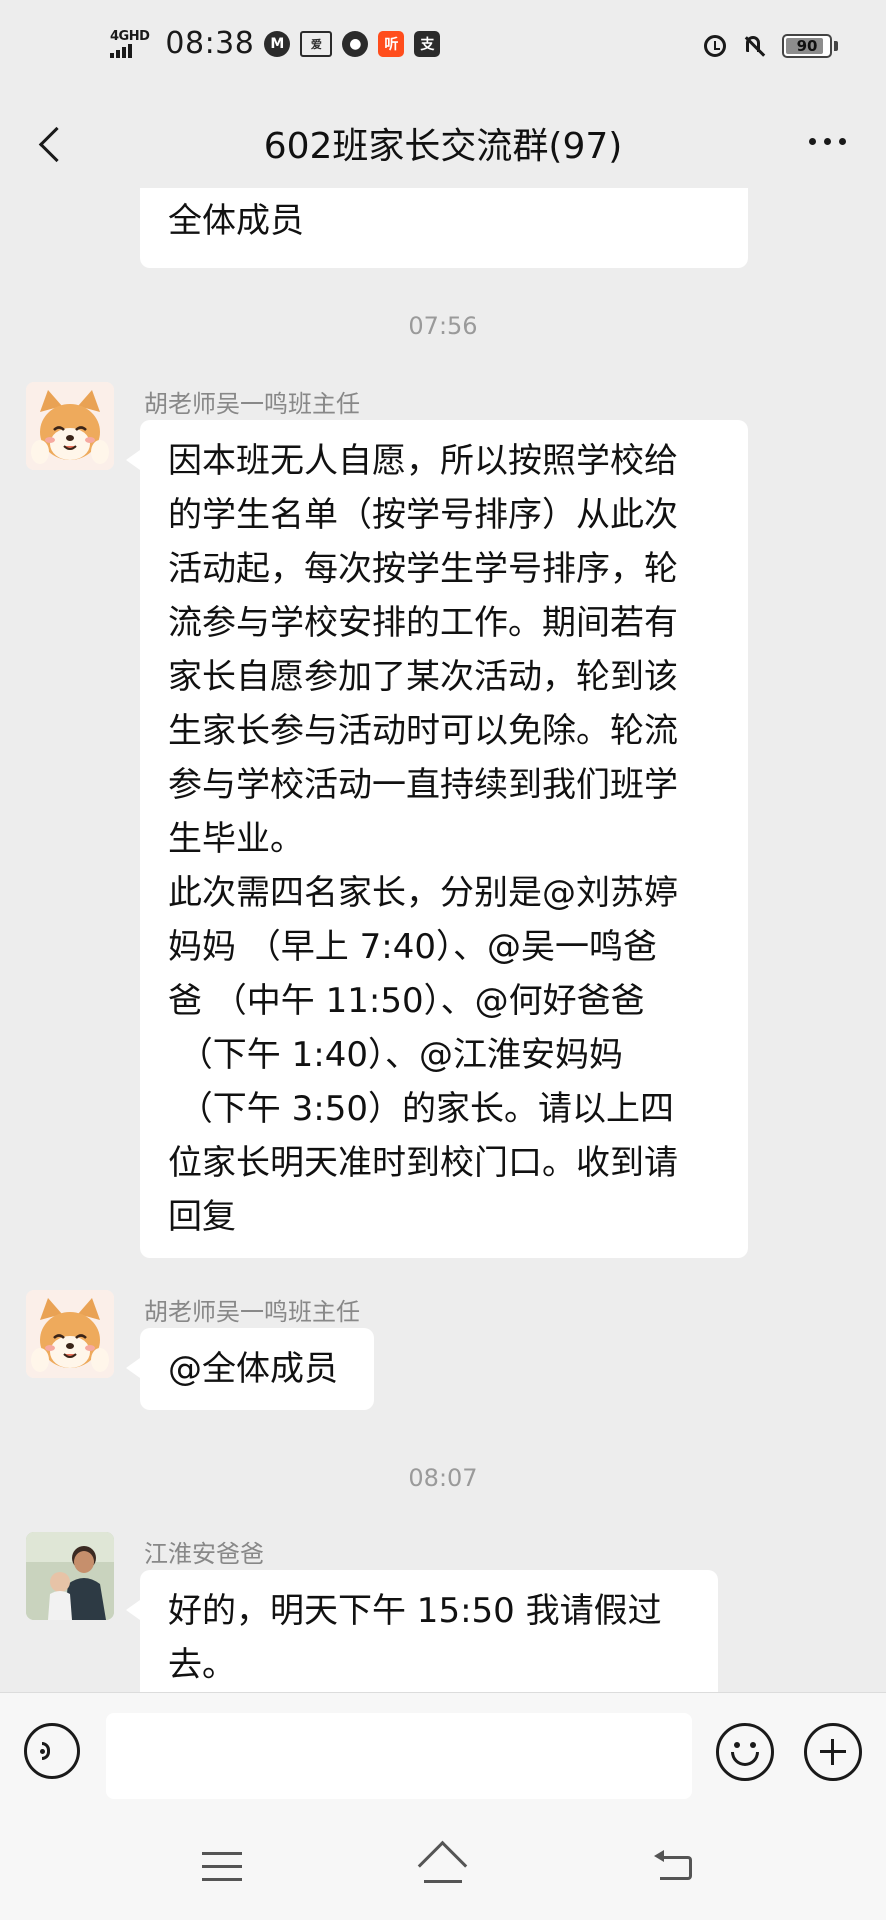  Describe the element at coordinates (427, 43) in the screenshot. I see `alipay-app-icon: 支` at that location.